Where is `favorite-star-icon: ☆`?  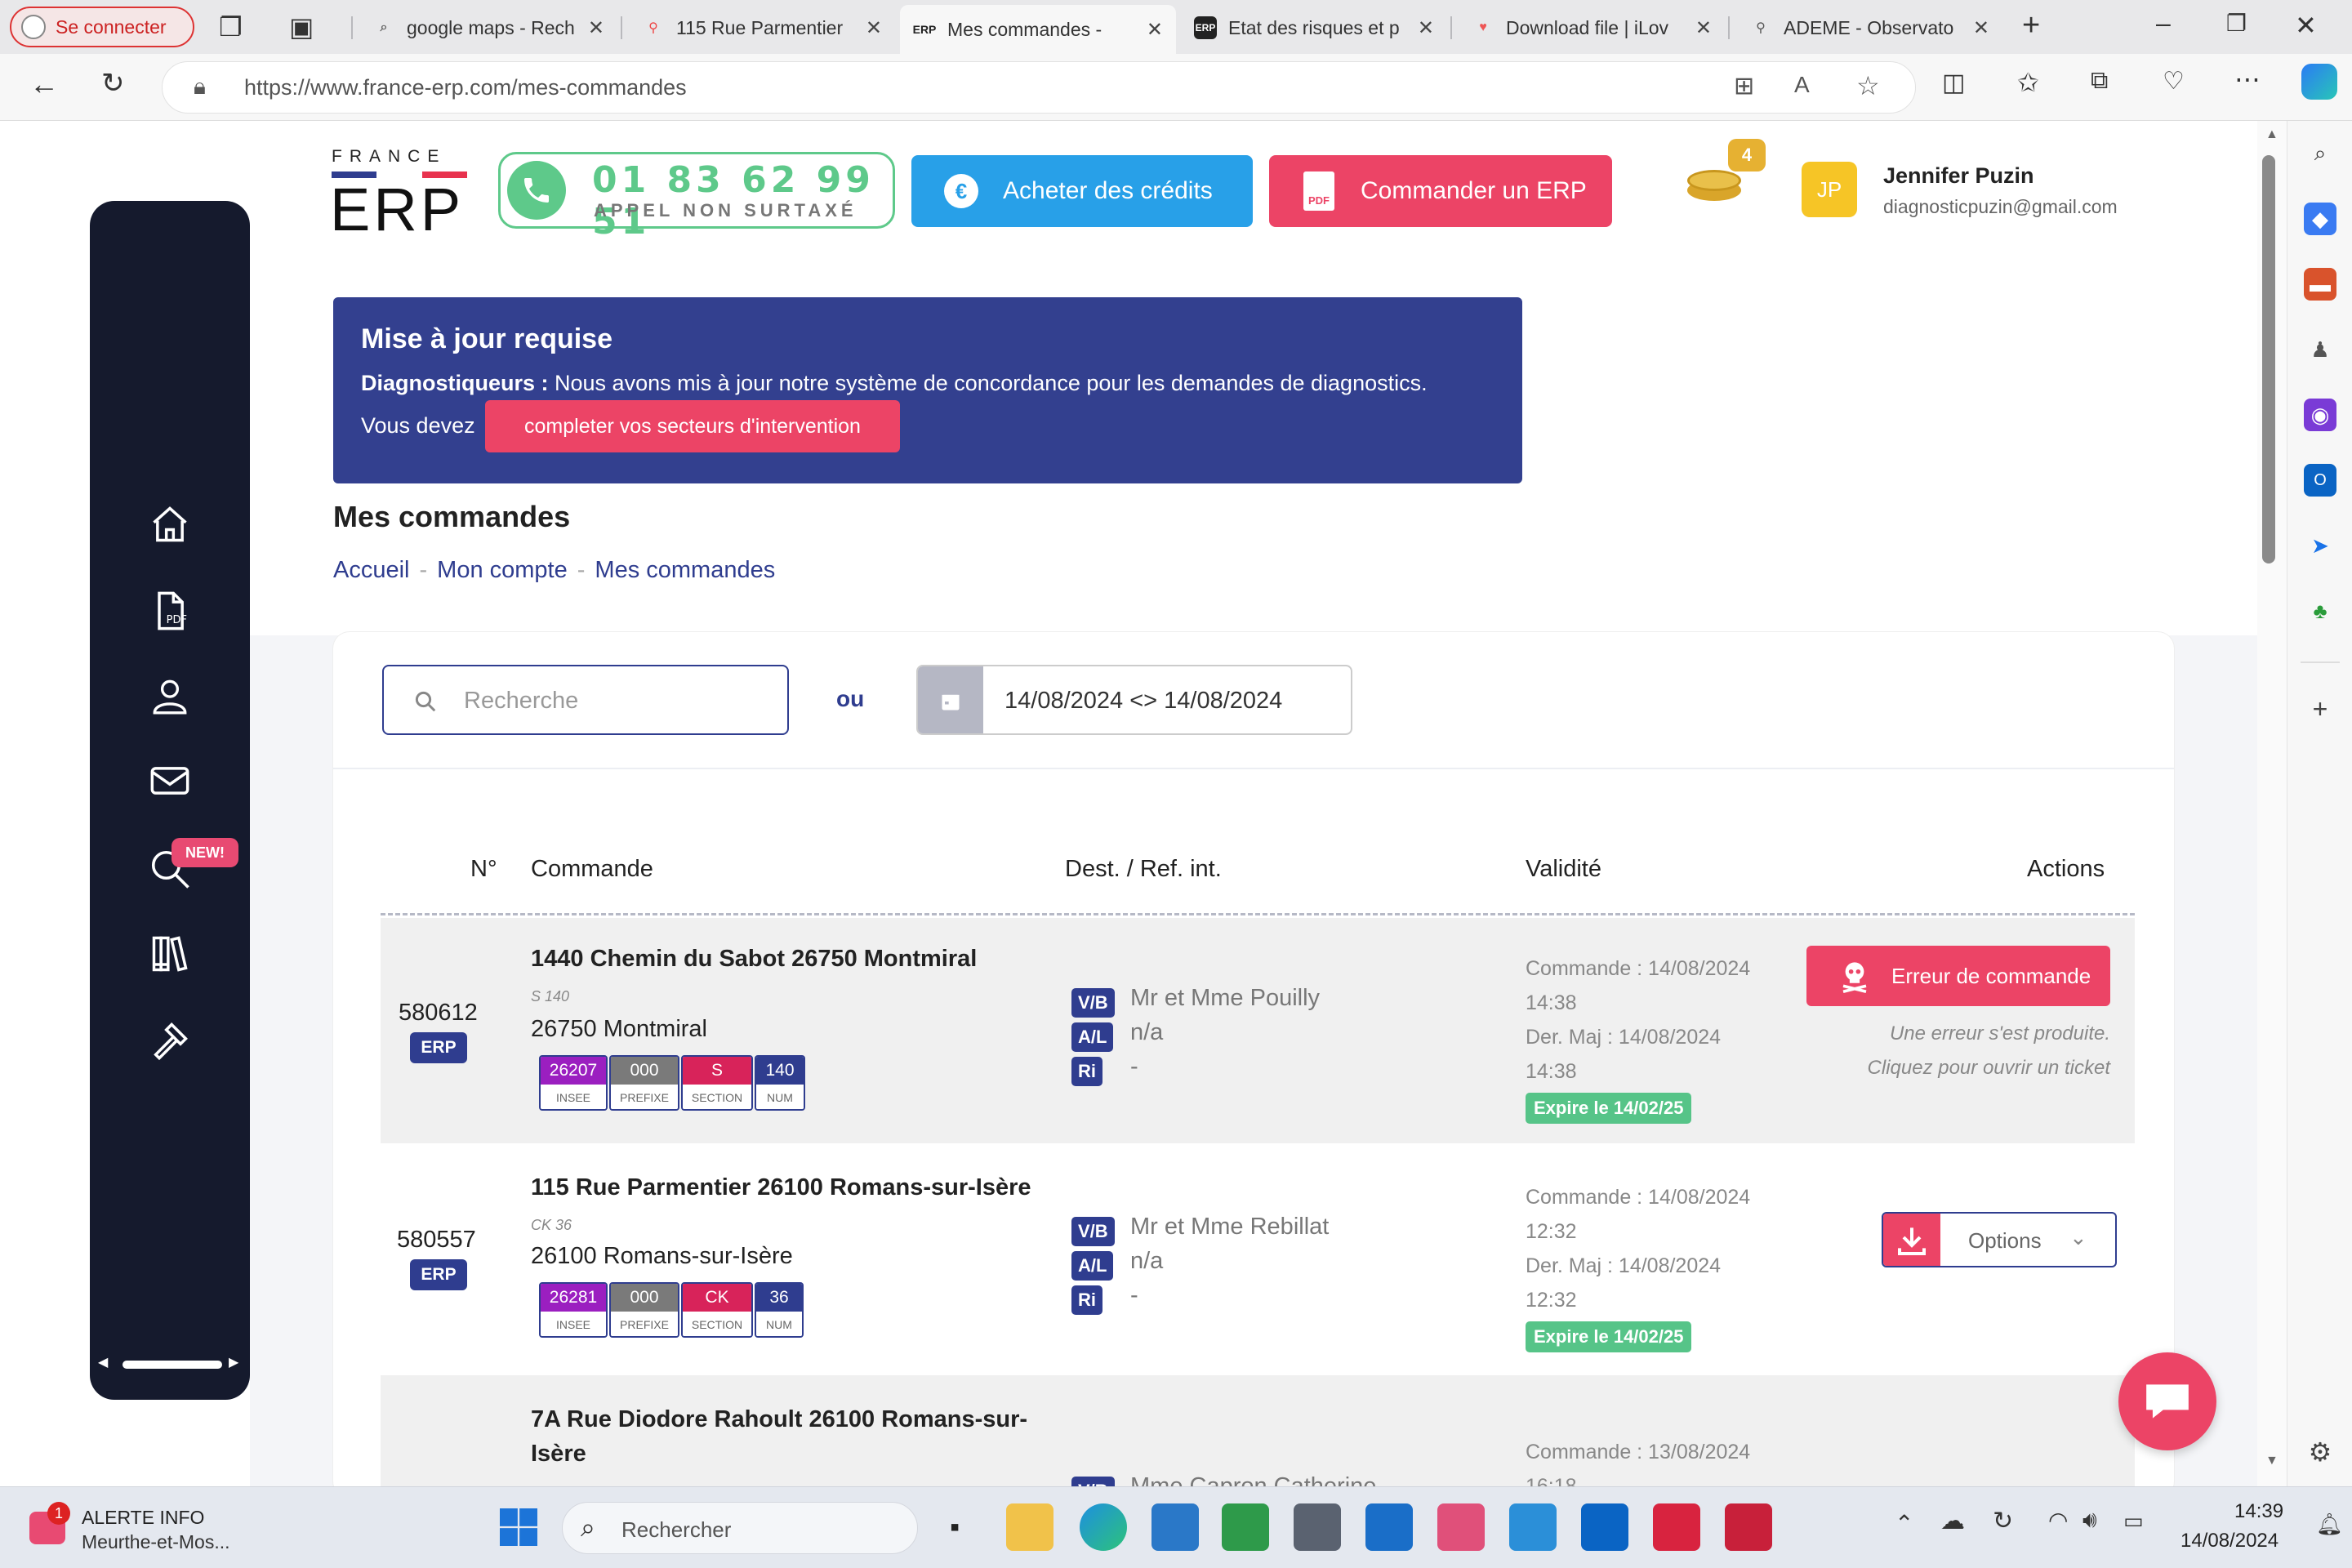
favorite-star-icon: ☆ is located at coordinates (1868, 85).